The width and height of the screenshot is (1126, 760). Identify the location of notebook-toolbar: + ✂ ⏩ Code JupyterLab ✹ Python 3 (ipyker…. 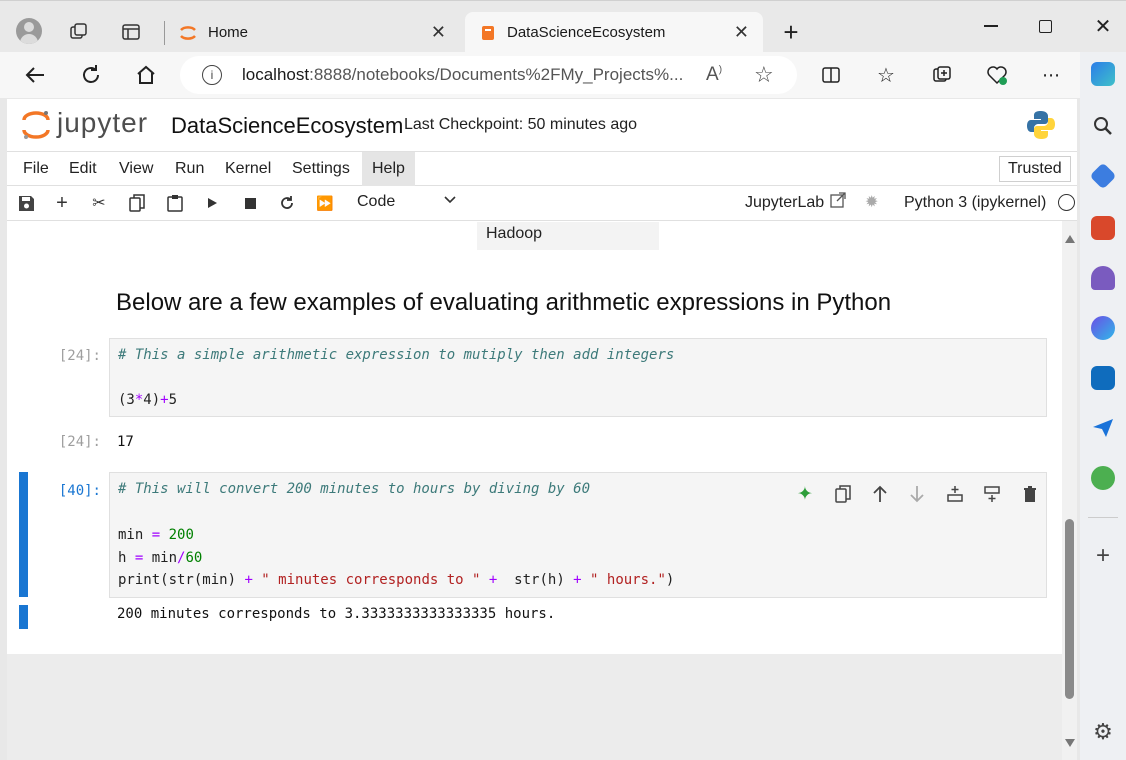
(542, 203).